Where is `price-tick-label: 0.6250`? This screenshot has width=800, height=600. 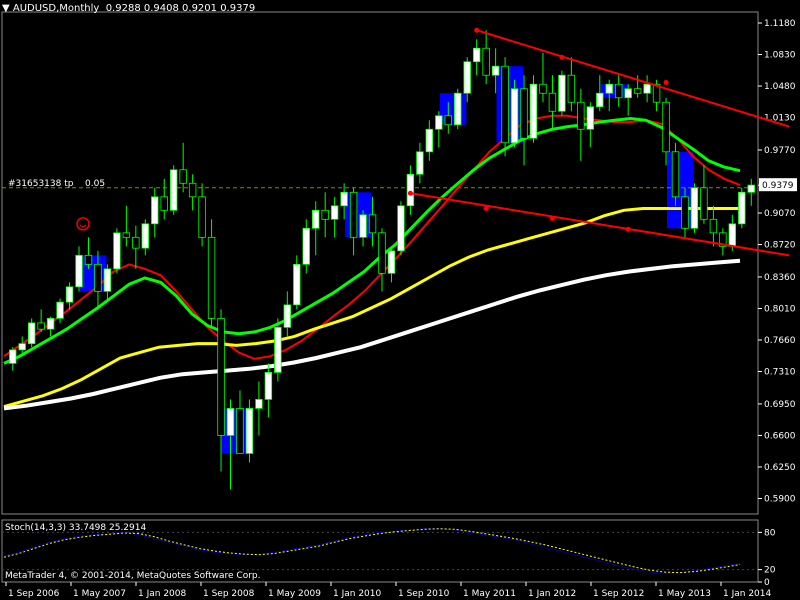 price-tick-label: 0.6250 is located at coordinates (780, 468).